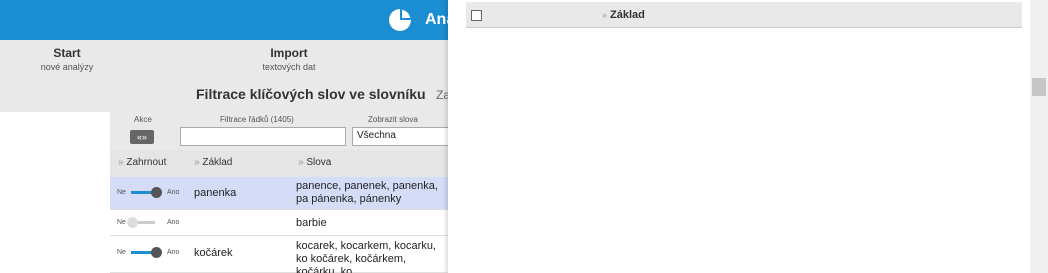 This screenshot has height=273, width=1048. Describe the element at coordinates (393, 119) in the screenshot. I see `show-words-label: Zobrazit slova` at that location.